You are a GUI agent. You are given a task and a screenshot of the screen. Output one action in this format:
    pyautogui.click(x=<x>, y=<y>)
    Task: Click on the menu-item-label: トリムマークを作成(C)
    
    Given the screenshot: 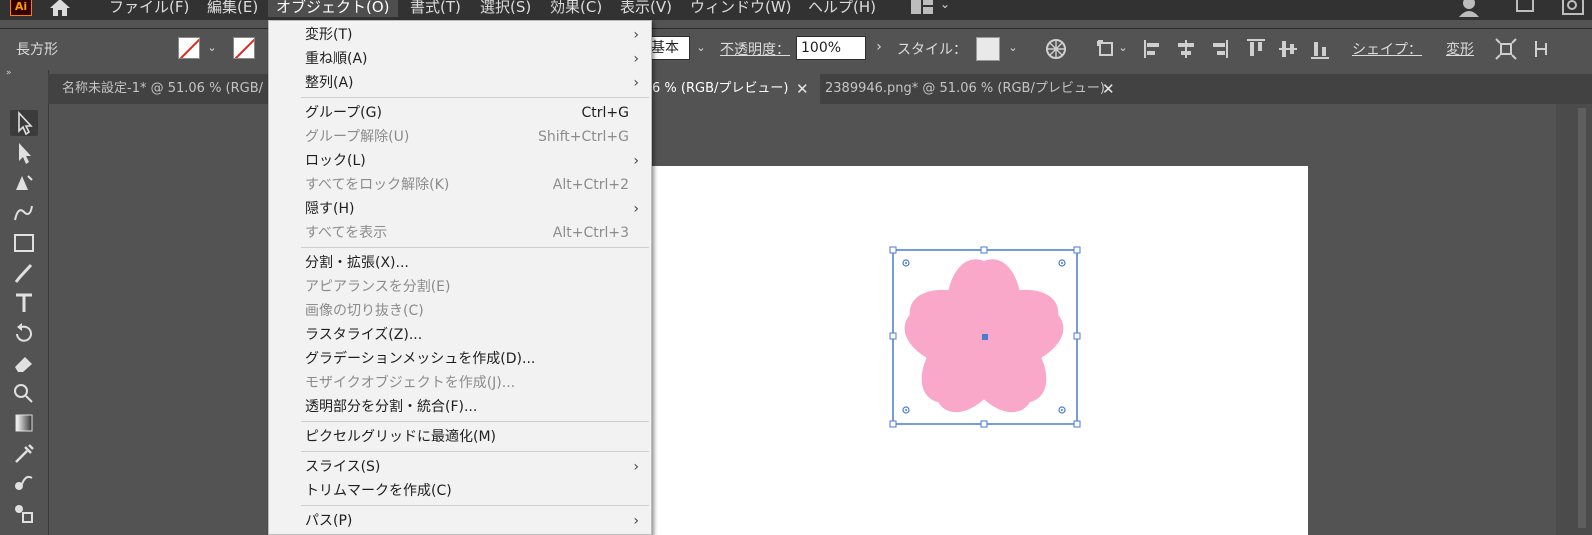 What is the action you would take?
    pyautogui.click(x=378, y=491)
    